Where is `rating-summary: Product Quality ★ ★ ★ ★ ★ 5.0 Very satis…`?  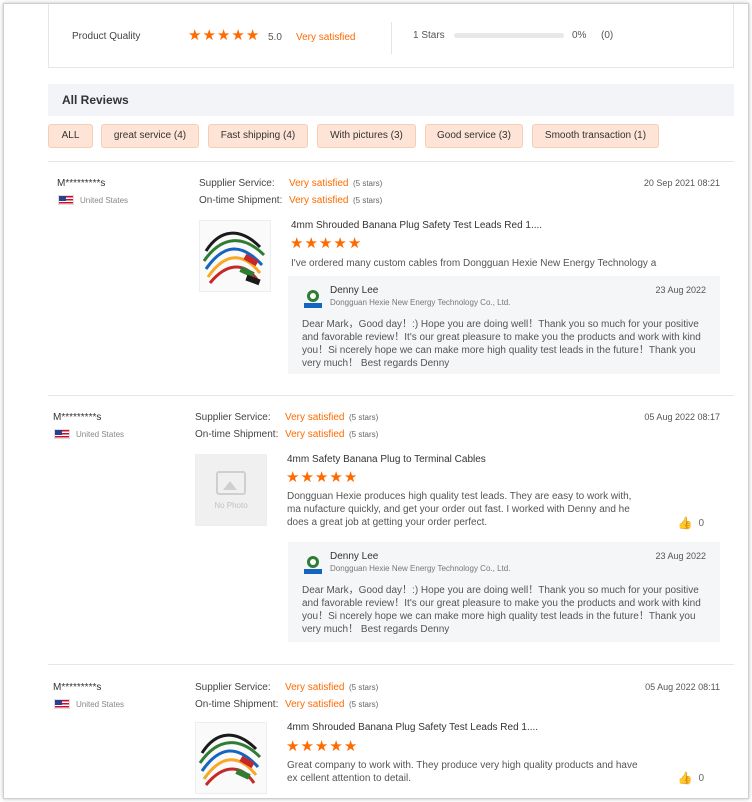
rating-summary: Product Quality ★ ★ ★ ★ ★ 5.0 Very satis… is located at coordinates (391, 36).